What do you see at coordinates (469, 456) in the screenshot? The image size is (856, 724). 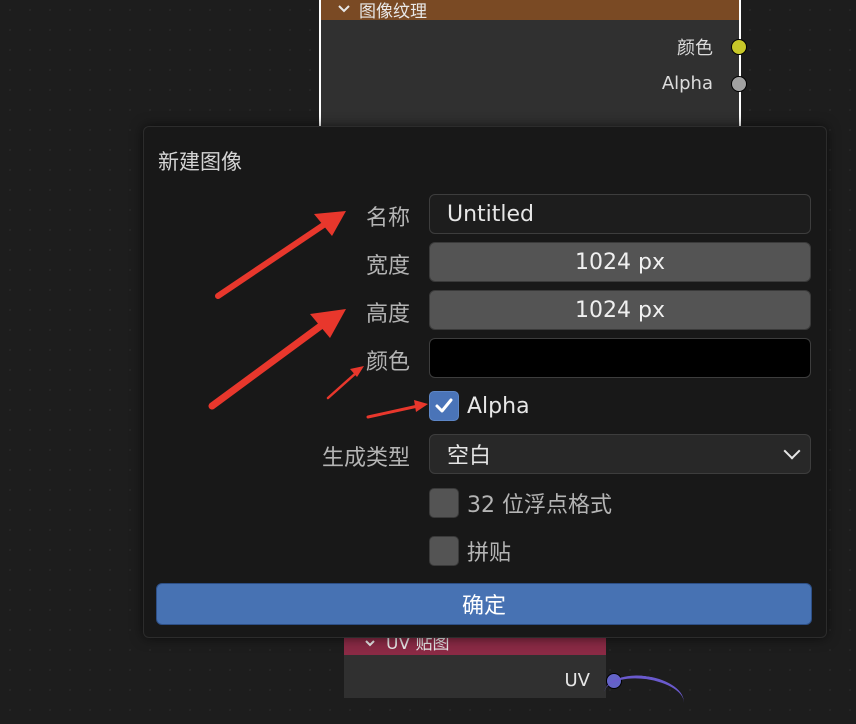 I see `generated-type-value: 空白` at bounding box center [469, 456].